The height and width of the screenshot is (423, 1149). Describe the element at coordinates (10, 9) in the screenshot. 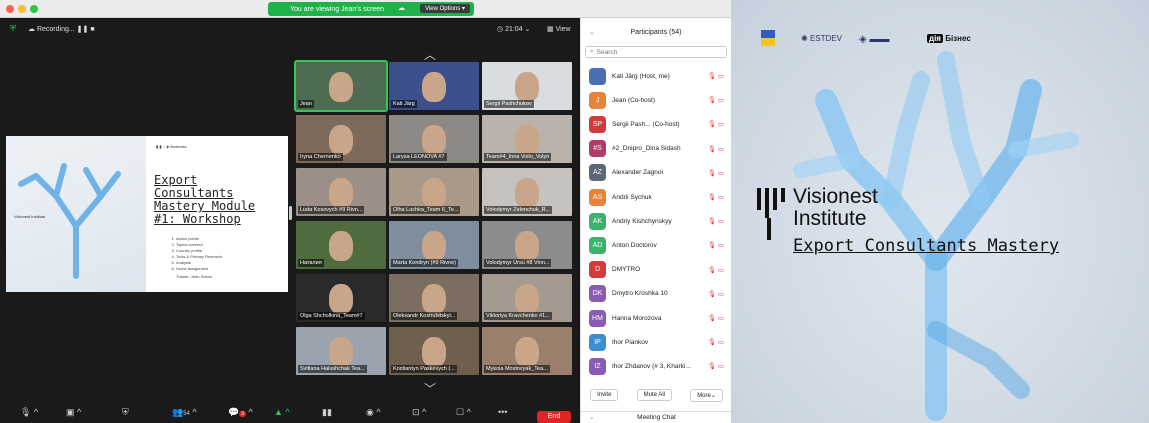

I see `close-window-button` at that location.